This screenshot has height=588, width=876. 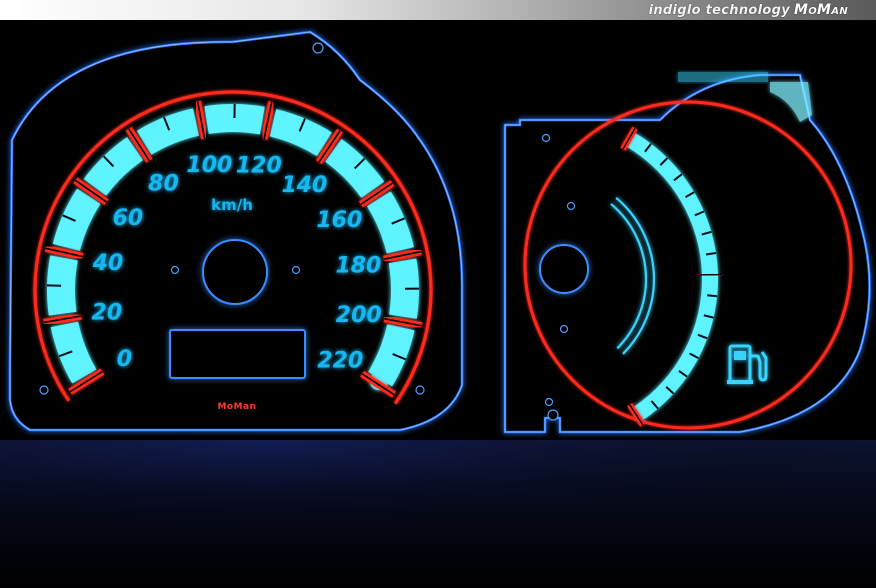 What do you see at coordinates (304, 185) in the screenshot?
I see `speed-label: 140` at bounding box center [304, 185].